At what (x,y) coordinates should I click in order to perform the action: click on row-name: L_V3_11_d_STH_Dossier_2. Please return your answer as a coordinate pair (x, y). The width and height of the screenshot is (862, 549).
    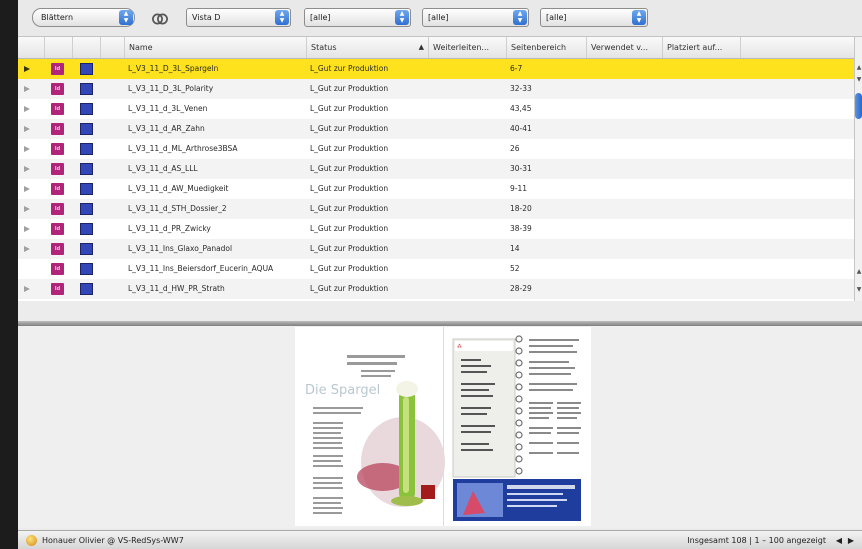
    Looking at the image, I should click on (177, 208).